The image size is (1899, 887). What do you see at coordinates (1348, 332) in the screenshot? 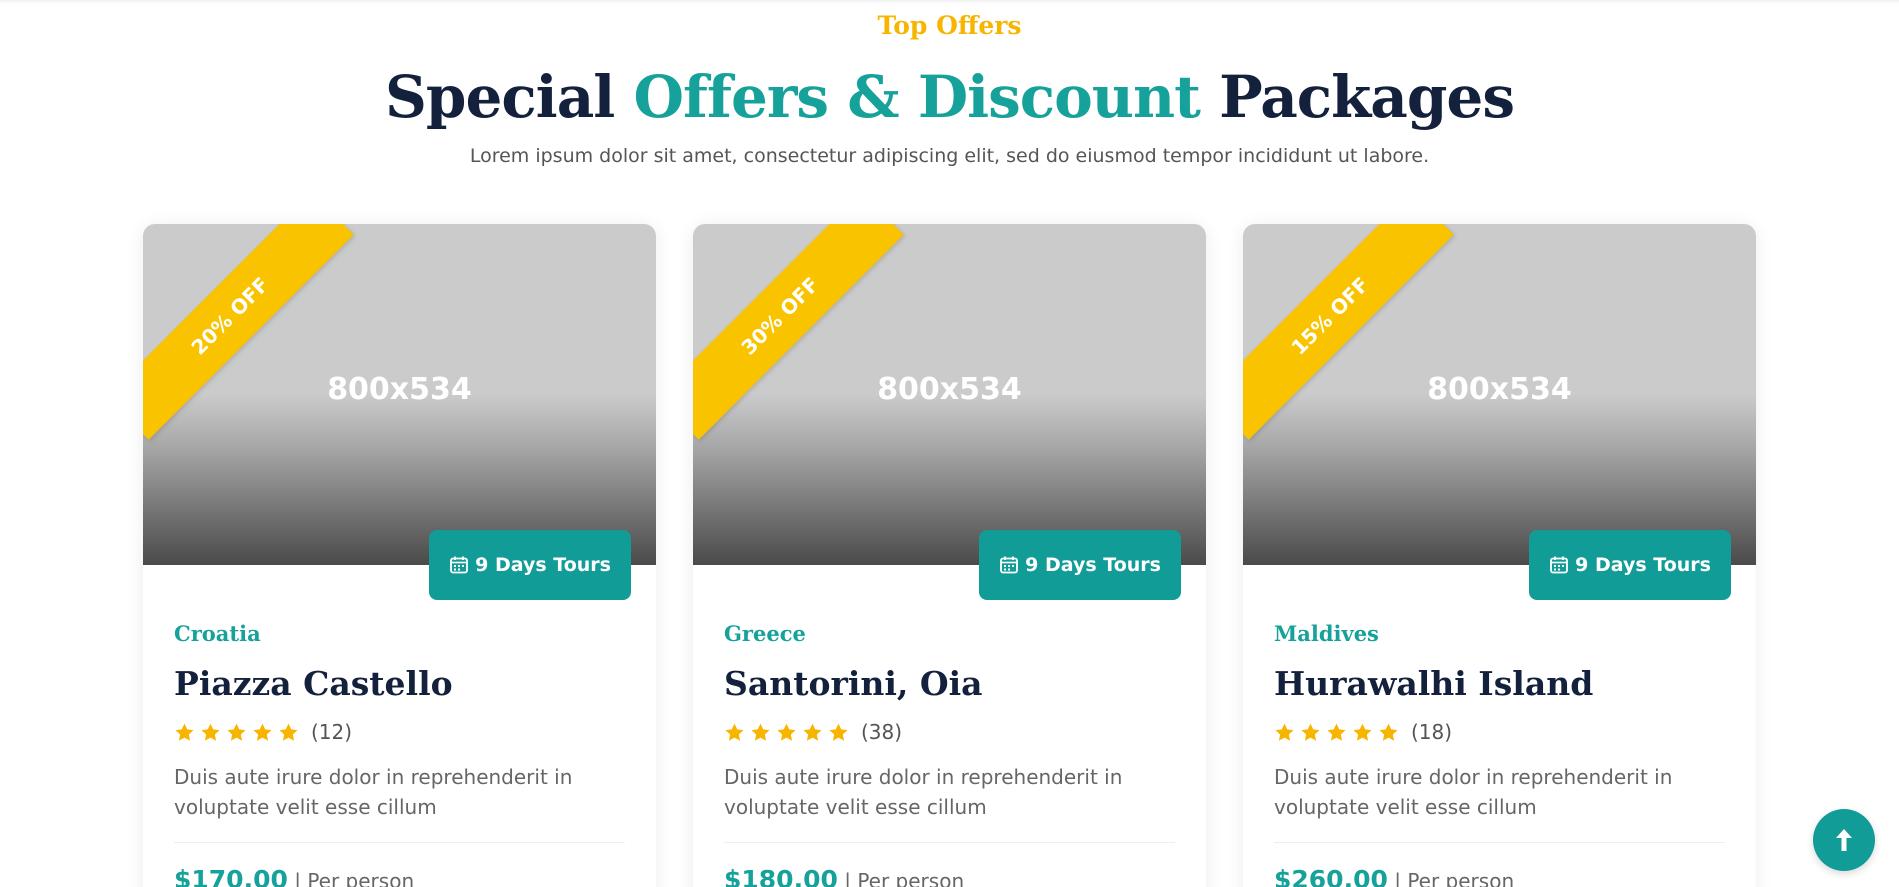
I see `discount-ribbon: 15% OFF` at bounding box center [1348, 332].